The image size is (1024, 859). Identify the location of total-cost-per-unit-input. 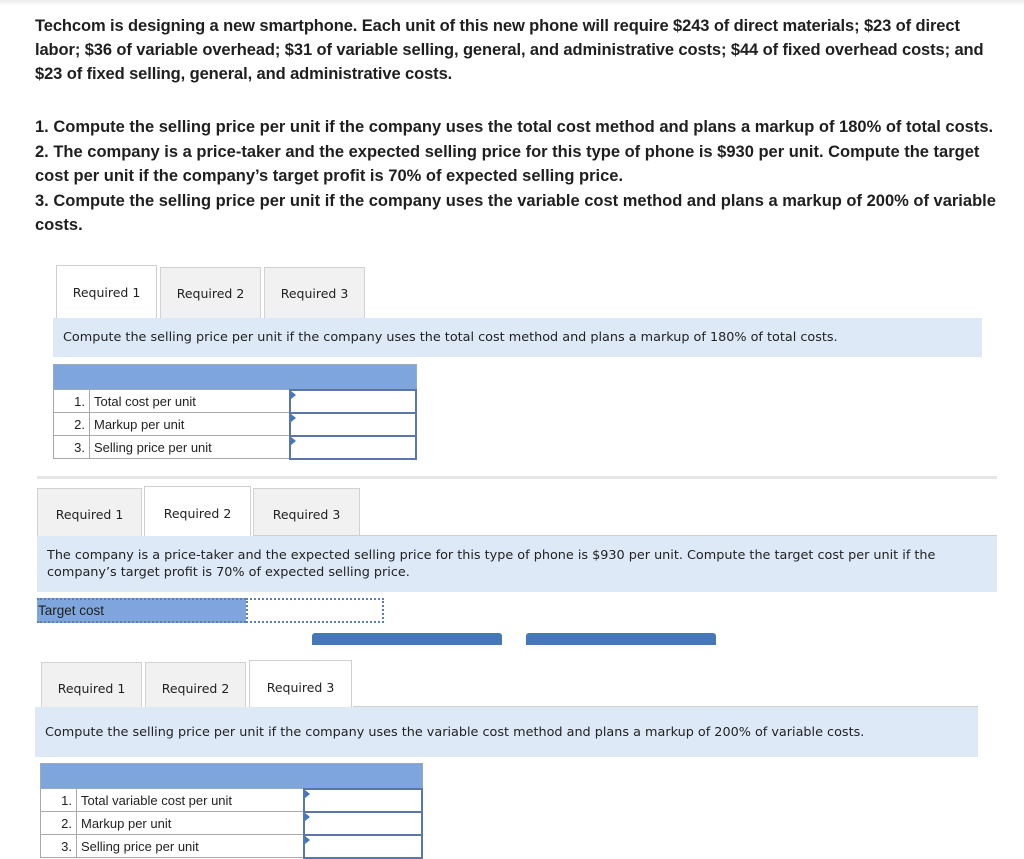
(352, 401).